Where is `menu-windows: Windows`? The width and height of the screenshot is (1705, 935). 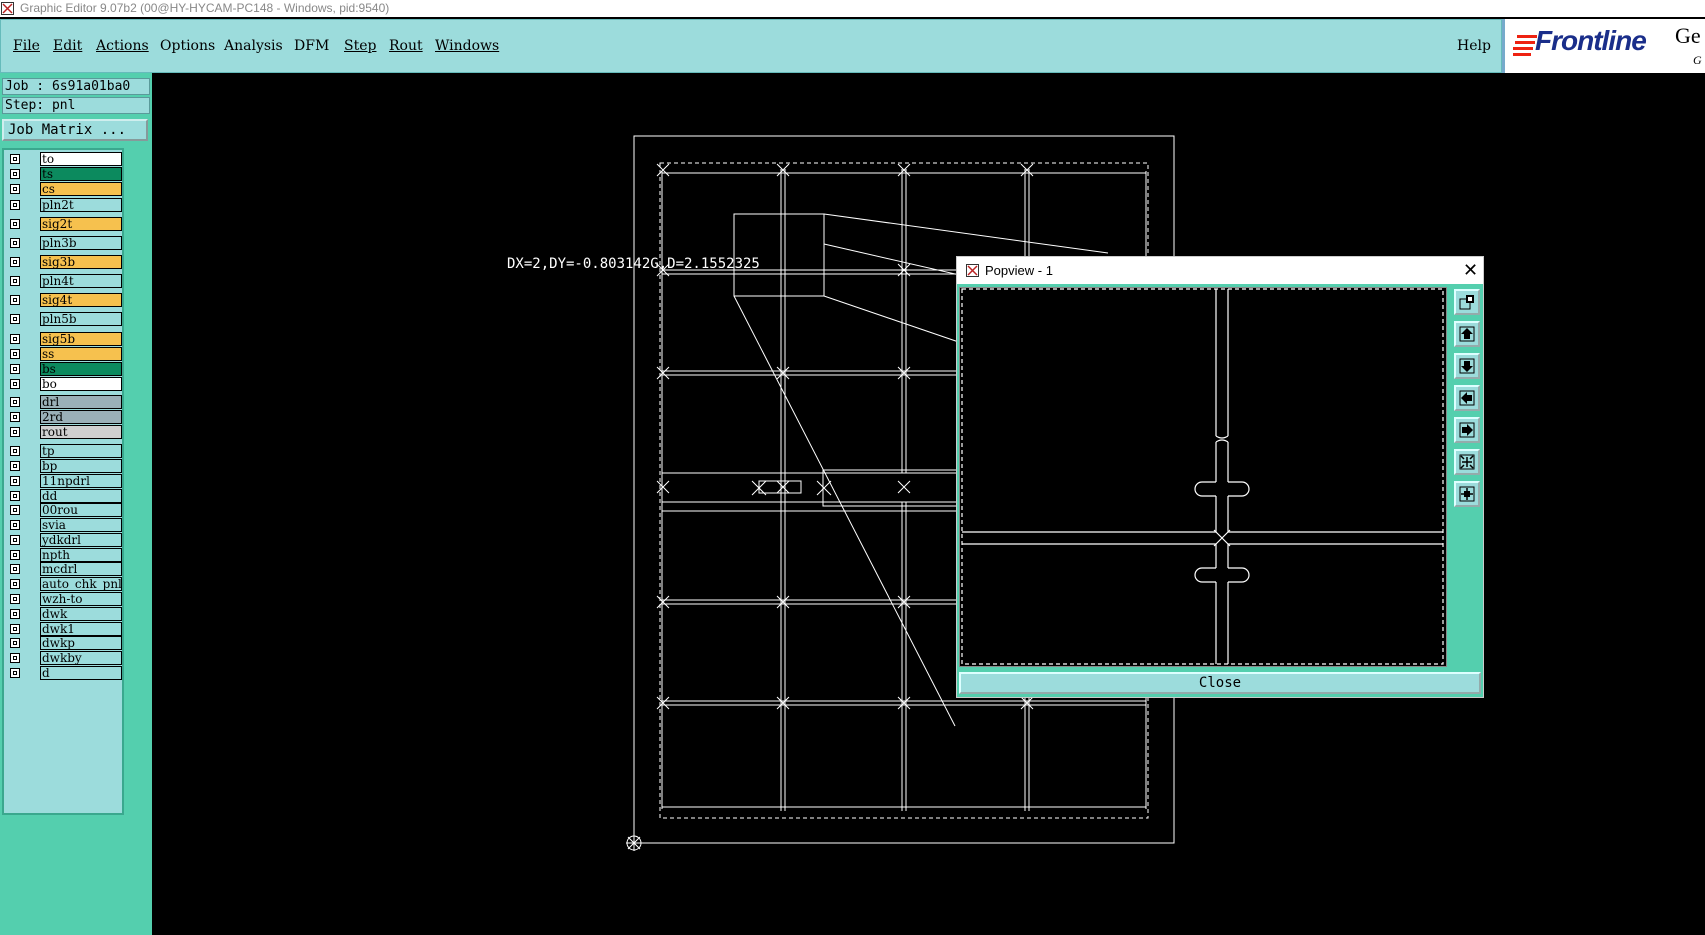 menu-windows: Windows is located at coordinates (467, 46).